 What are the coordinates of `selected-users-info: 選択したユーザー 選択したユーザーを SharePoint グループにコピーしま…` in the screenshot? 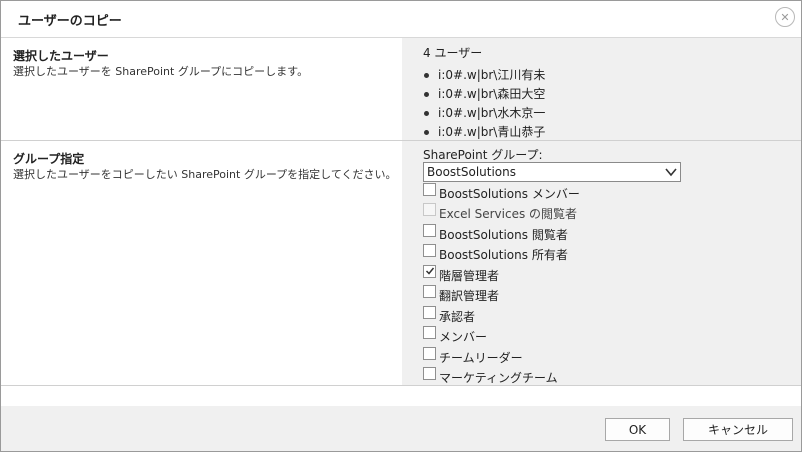 It's located at (205, 63).